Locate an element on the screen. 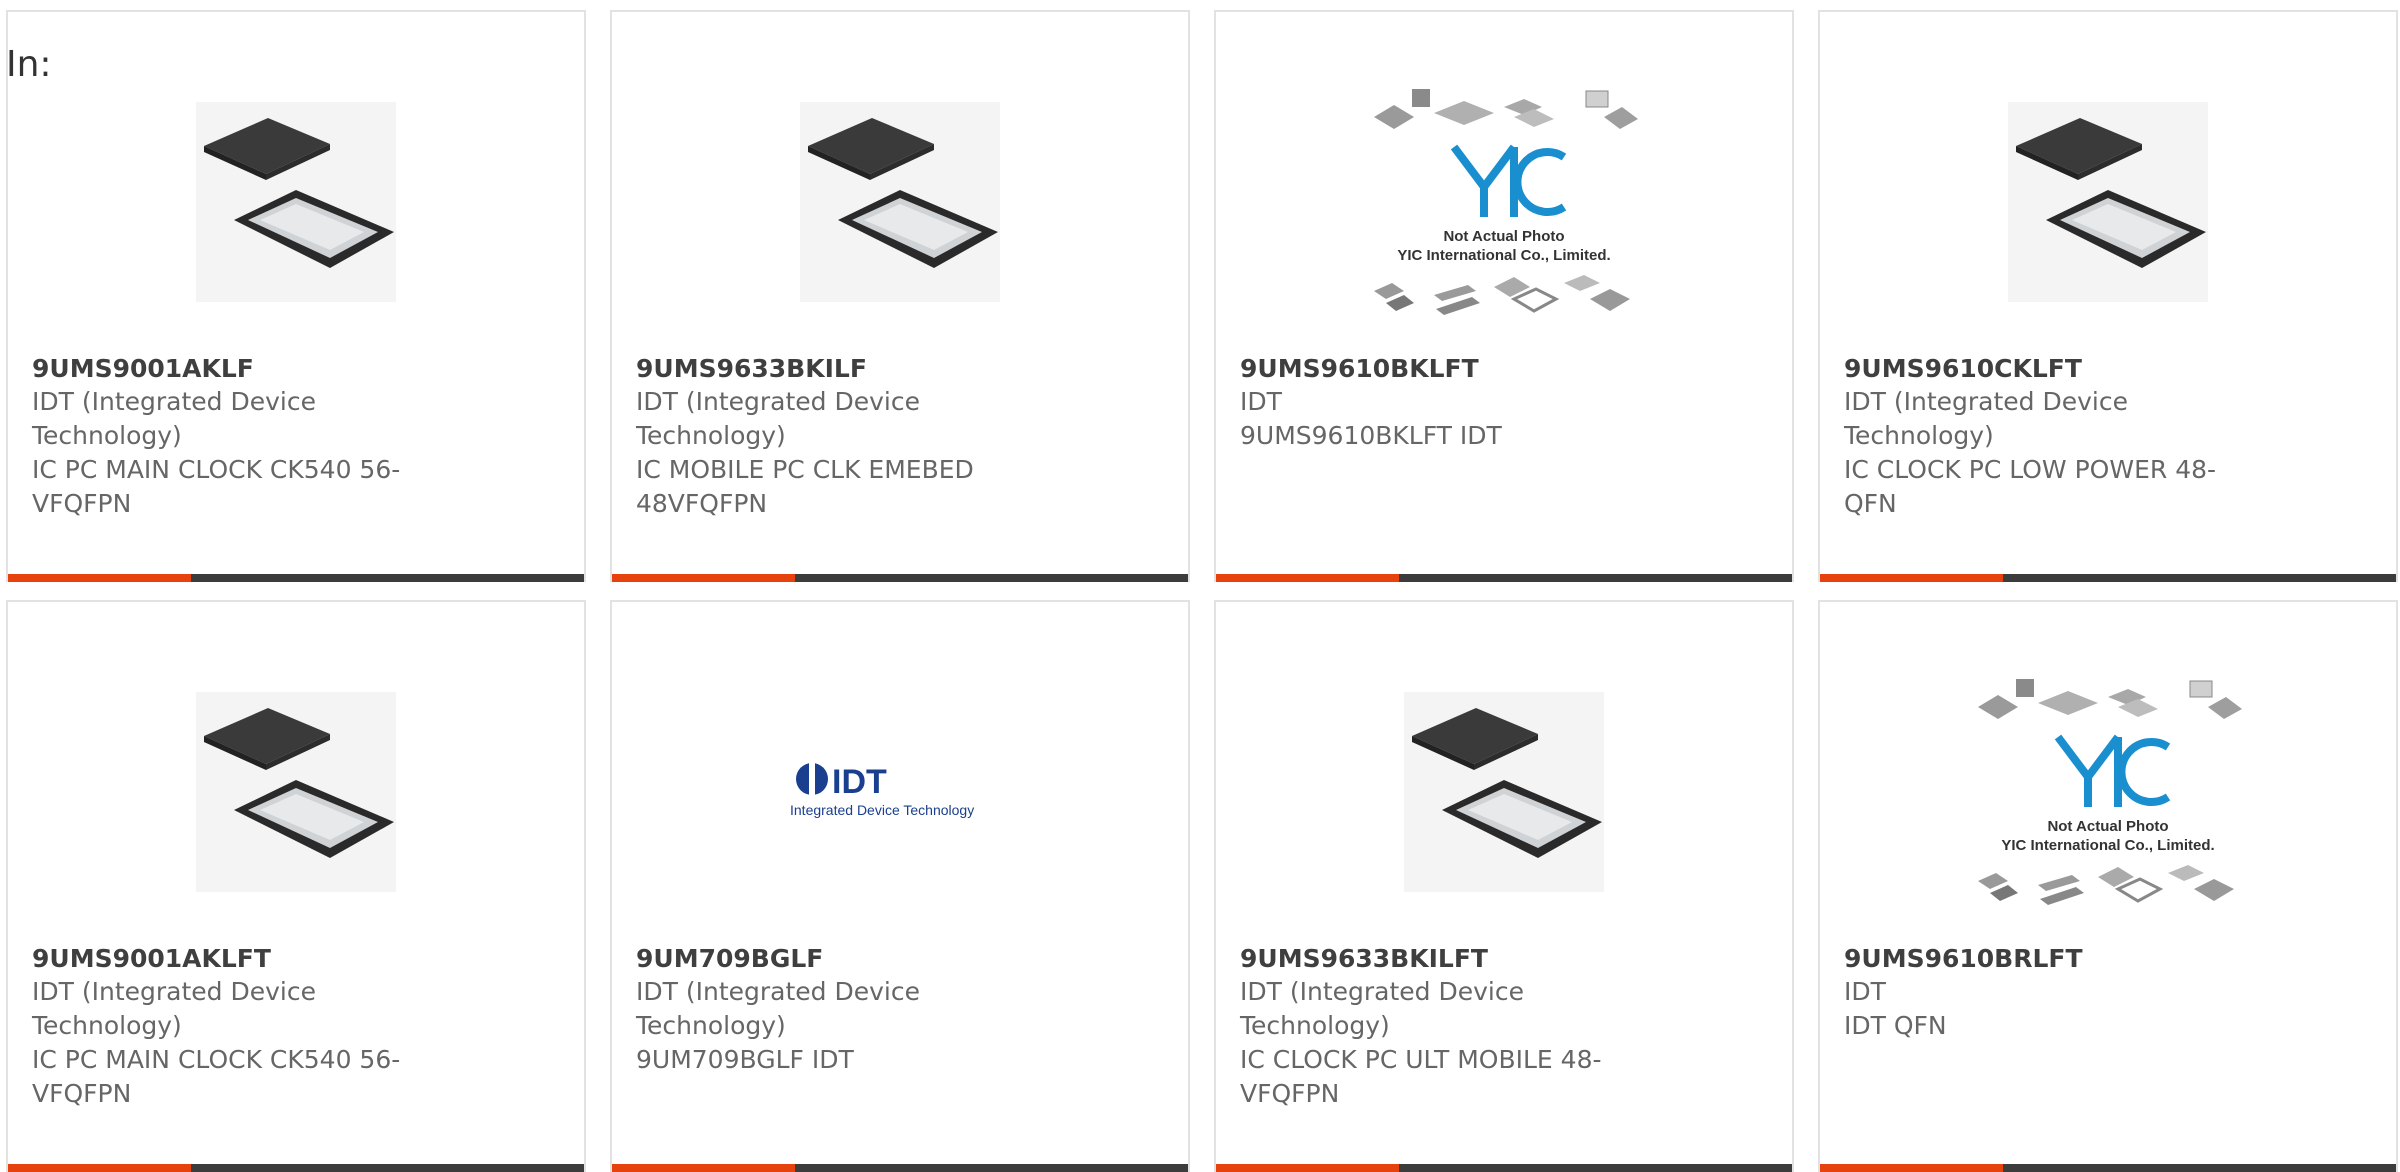  part-number: 9UMS9610BRLFT is located at coordinates (2039, 958).